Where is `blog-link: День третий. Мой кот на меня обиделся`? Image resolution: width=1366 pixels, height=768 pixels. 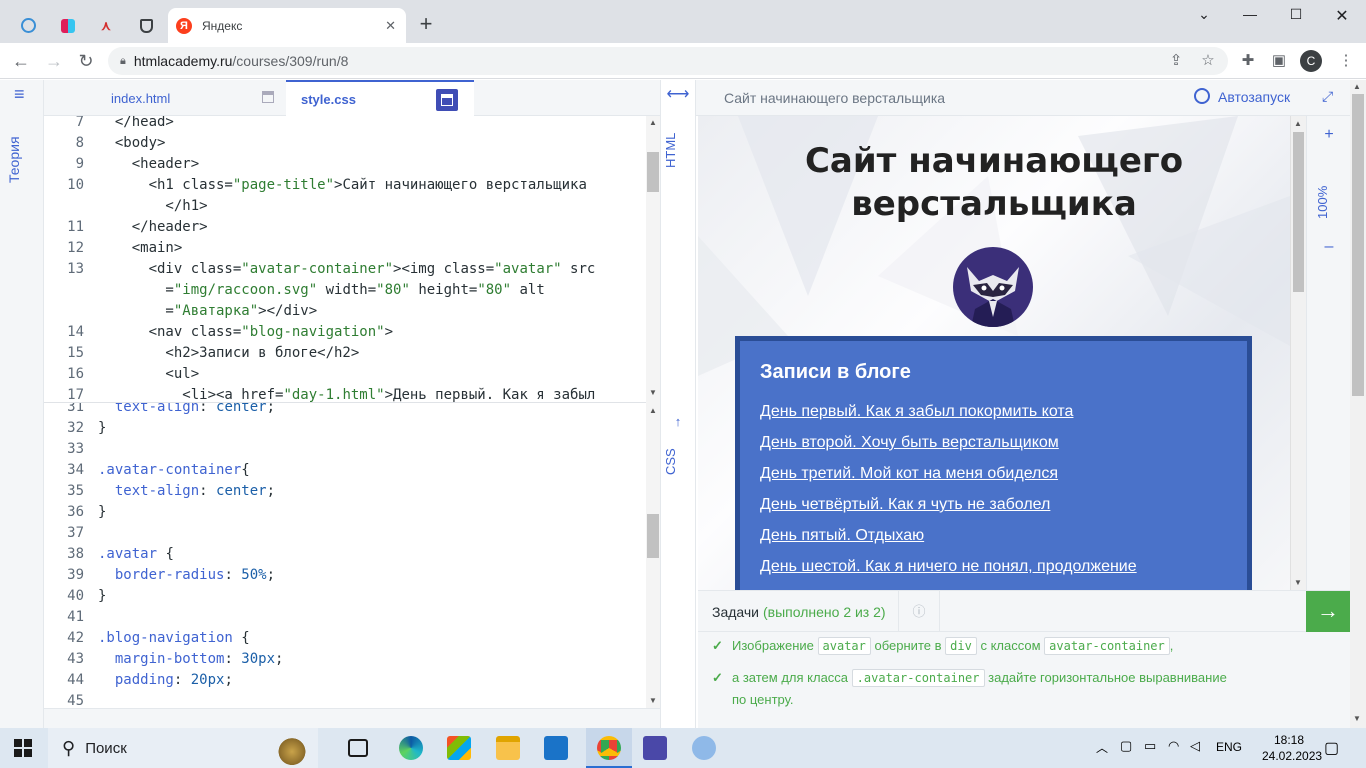
blog-link: День третий. Мой кот на меня обиделся is located at coordinates (993, 479).